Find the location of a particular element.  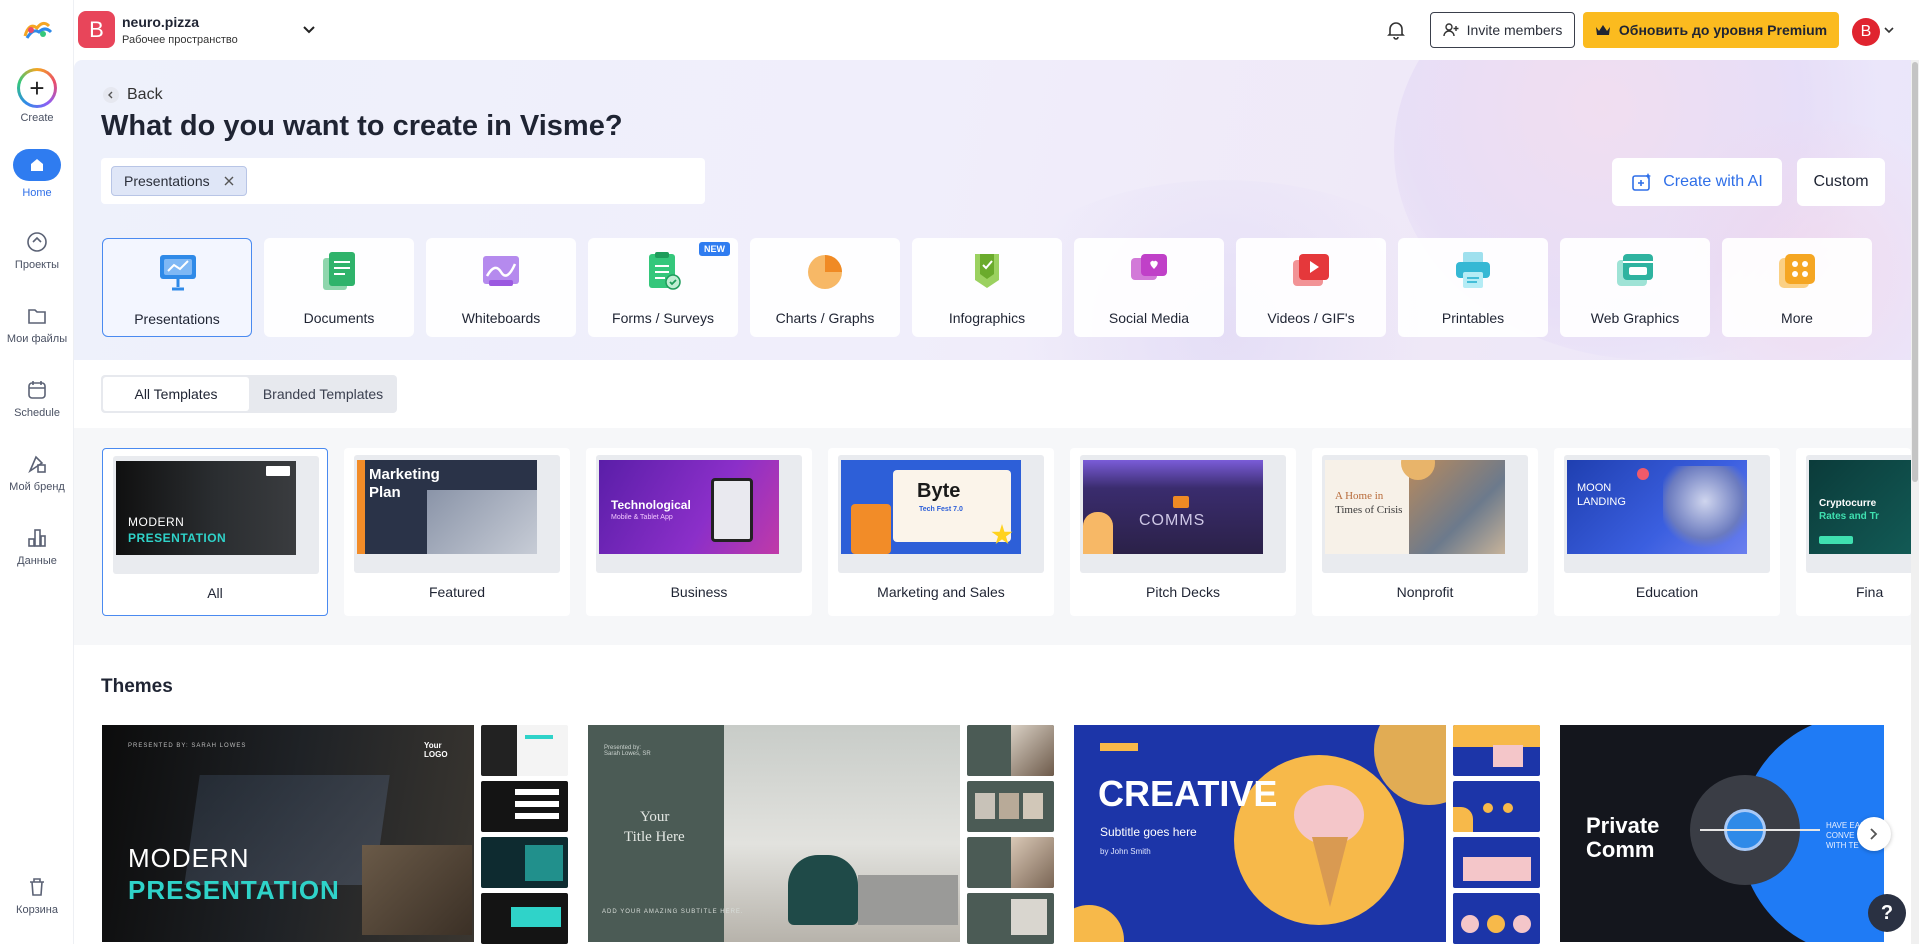

category-printables: Printables is located at coordinates (1473, 287).